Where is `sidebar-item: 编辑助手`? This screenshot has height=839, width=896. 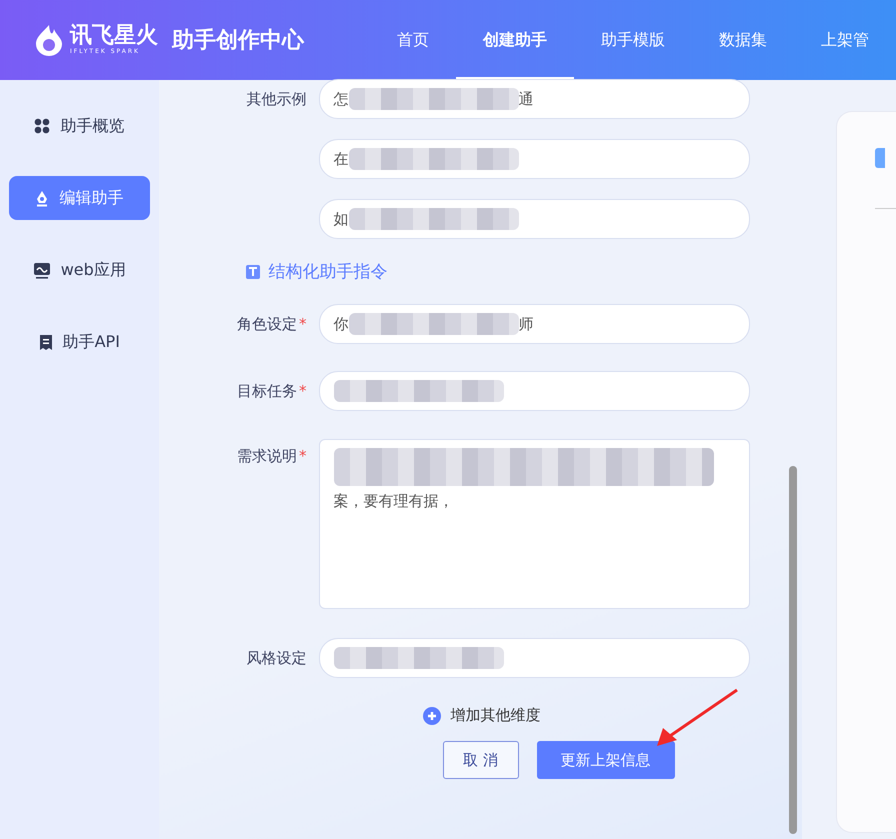 sidebar-item: 编辑助手 is located at coordinates (79, 198).